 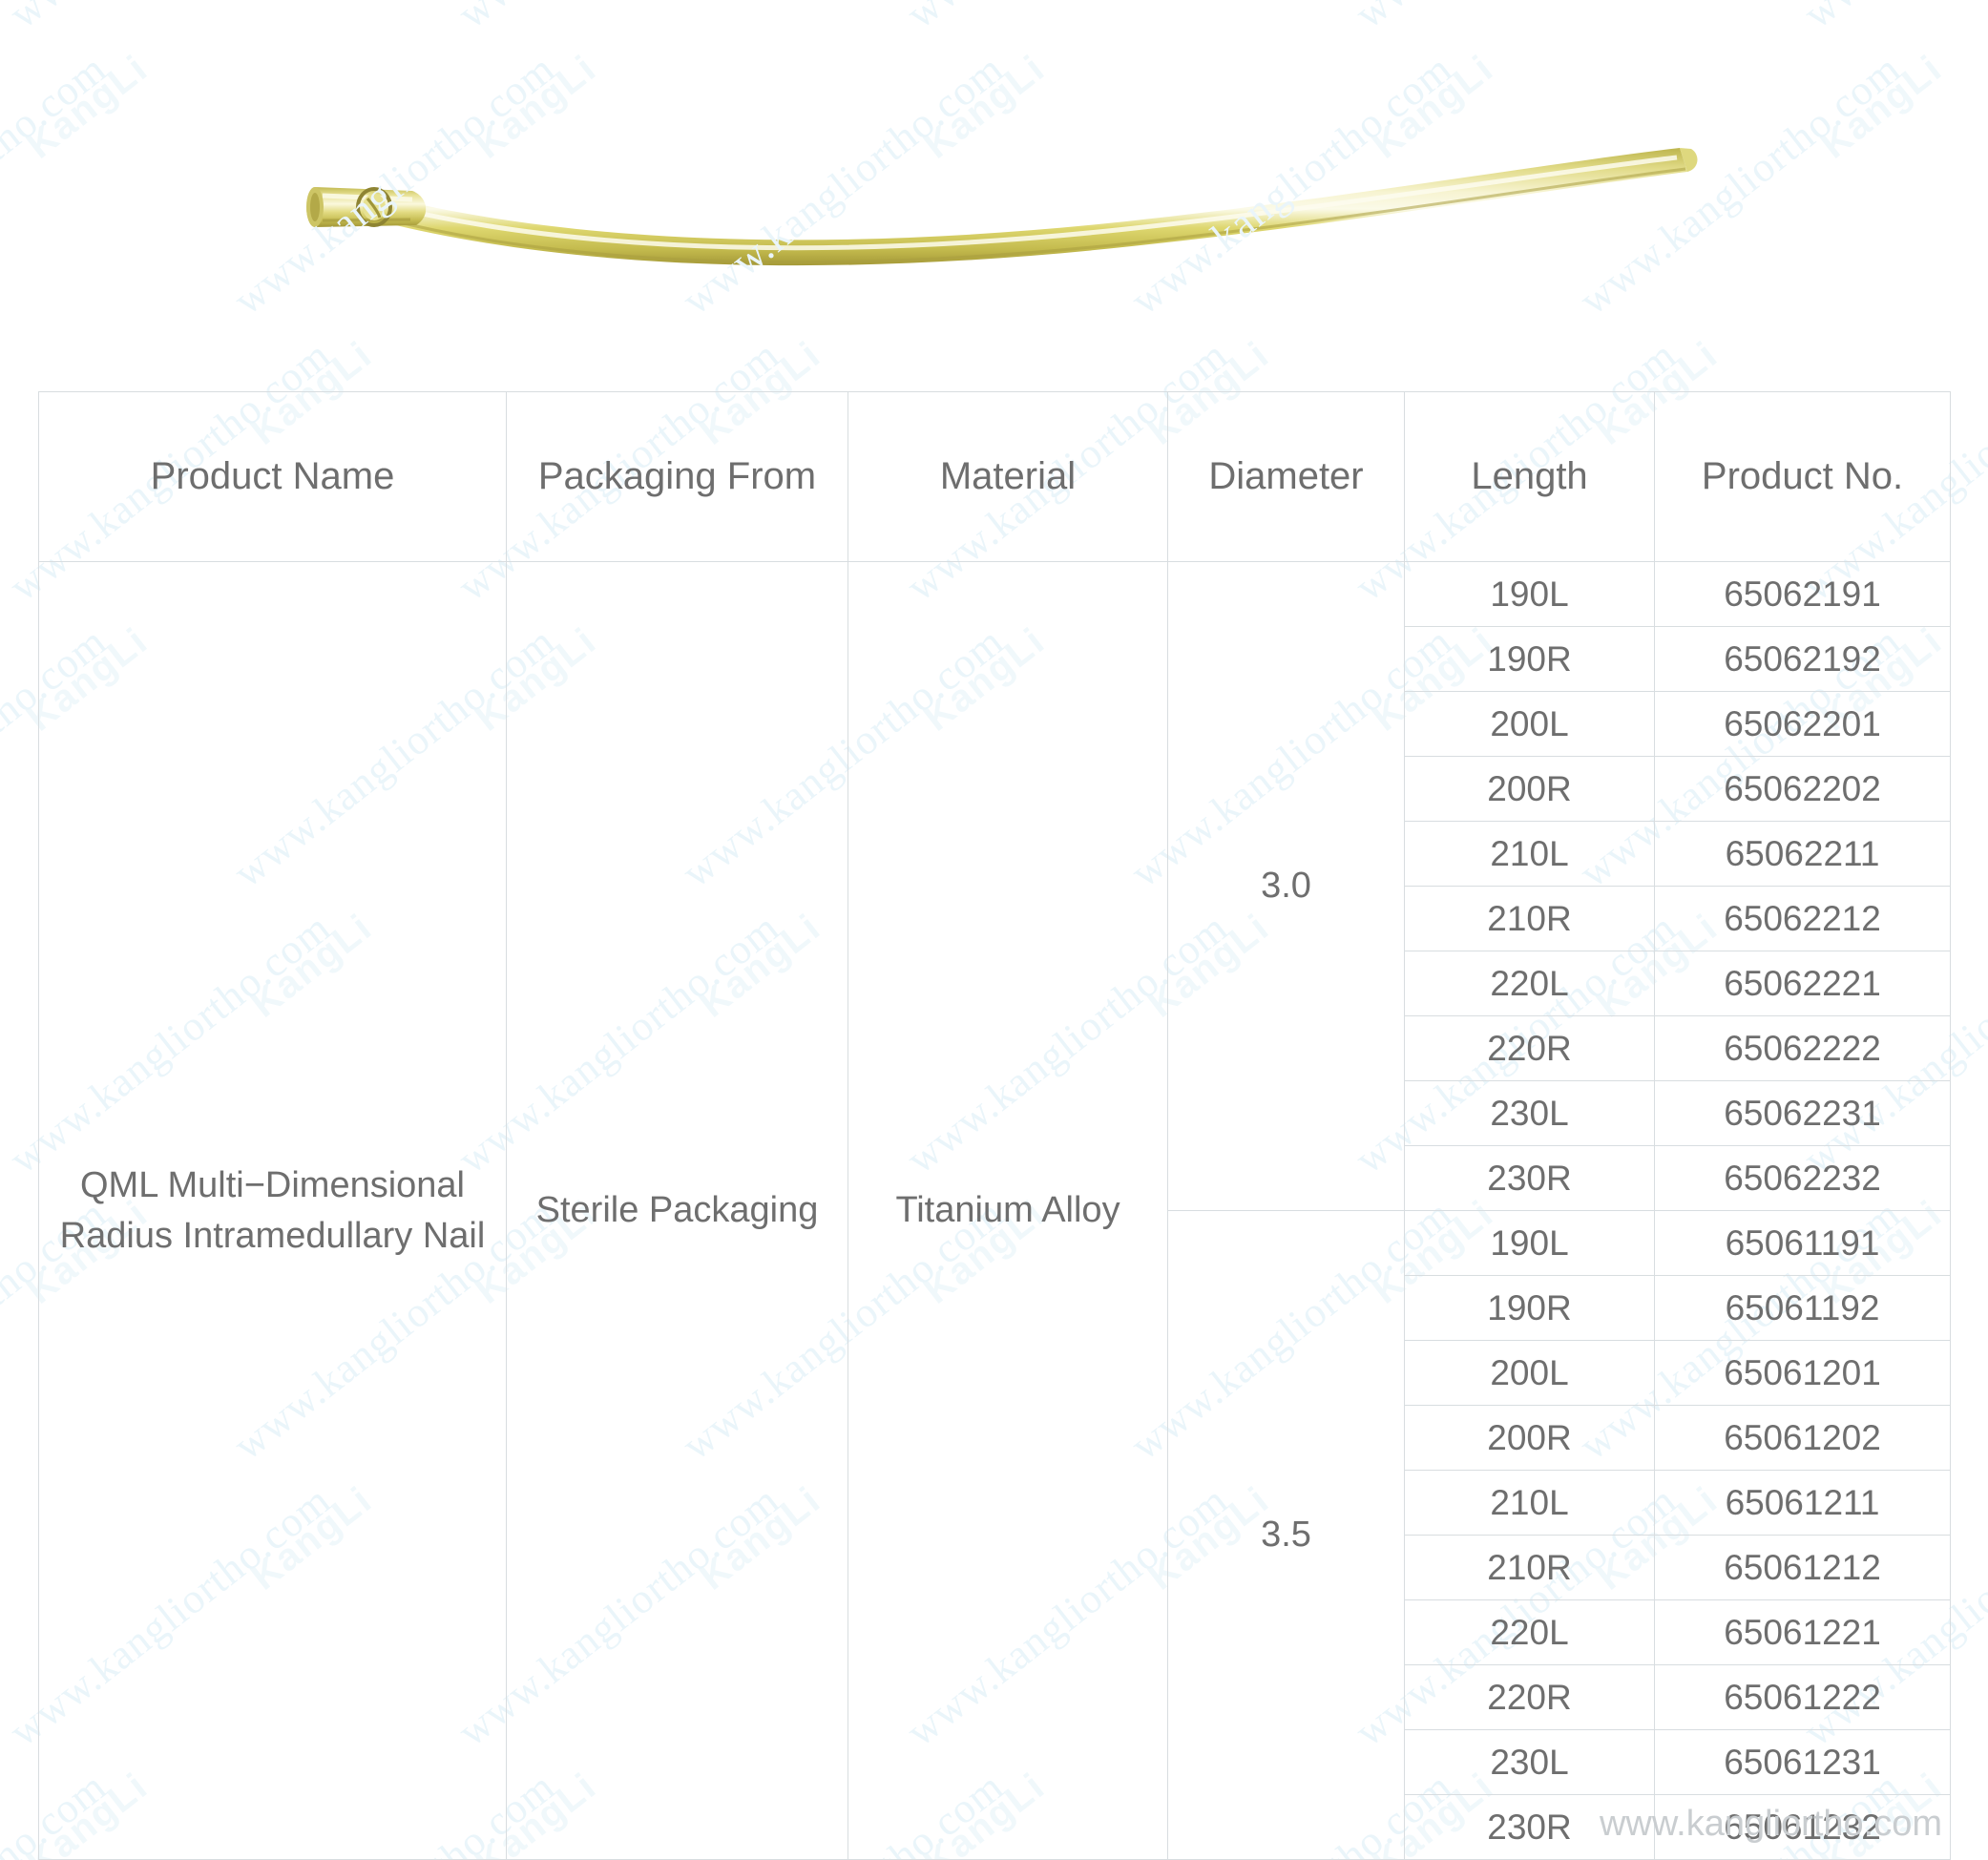 I want to click on nail-shaft, so click(x=1039, y=207).